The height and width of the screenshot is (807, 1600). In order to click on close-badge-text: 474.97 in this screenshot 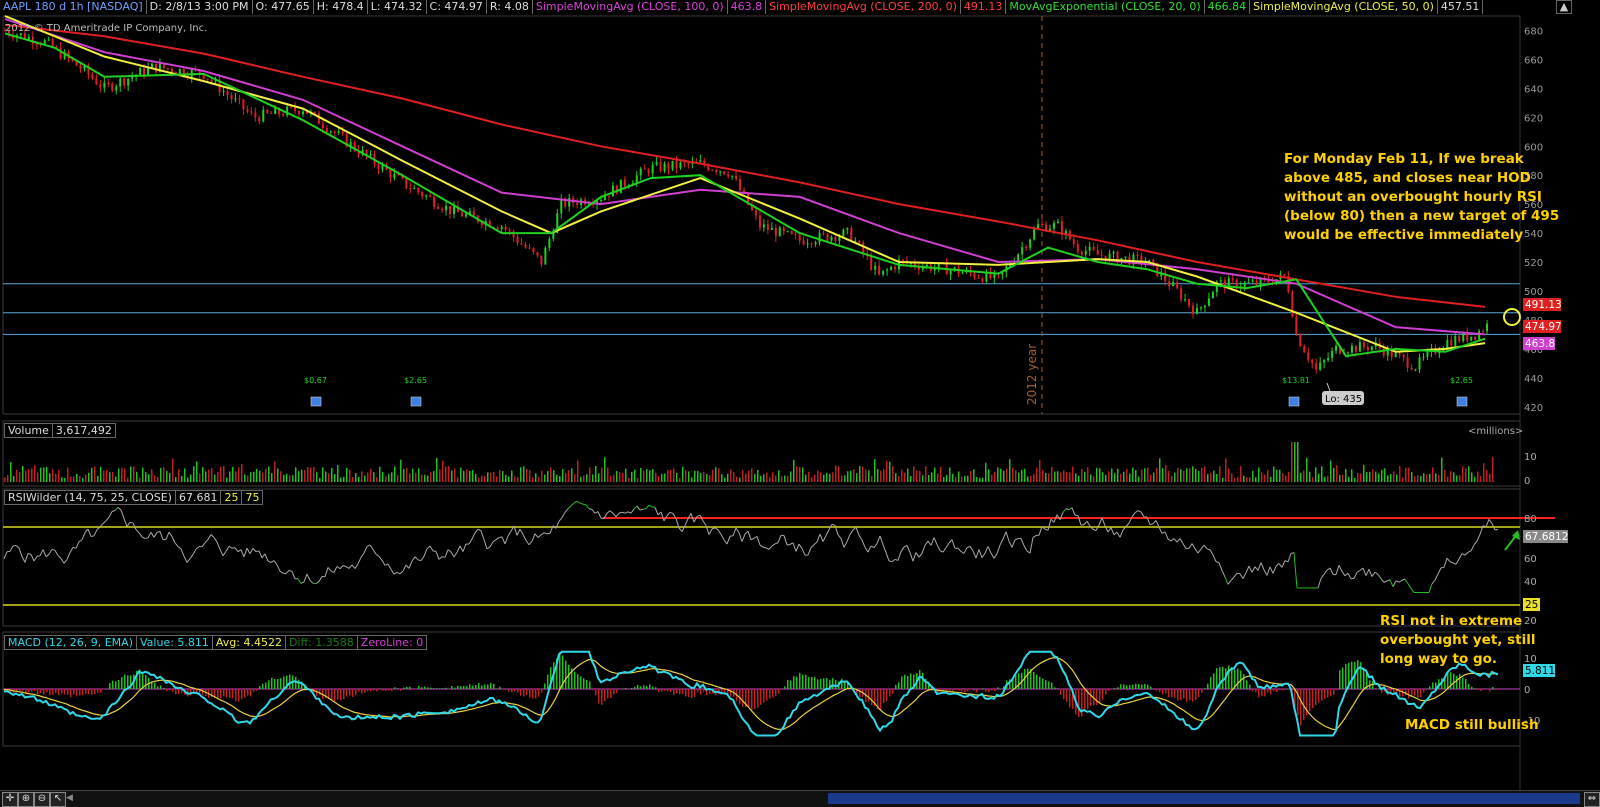, I will do `click(1543, 327)`.